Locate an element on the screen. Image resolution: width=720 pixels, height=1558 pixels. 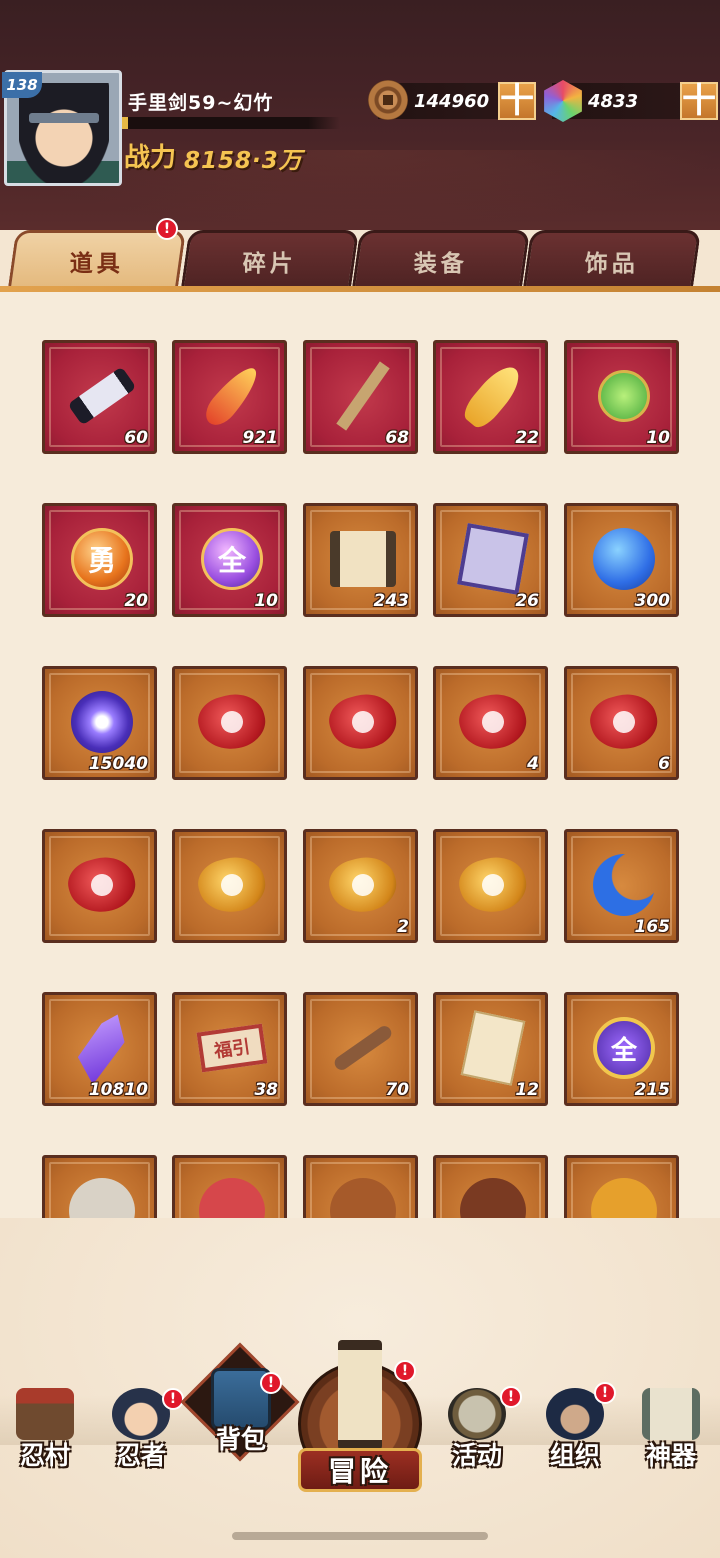
inventory-item: 300 is located at coordinates (621, 560).